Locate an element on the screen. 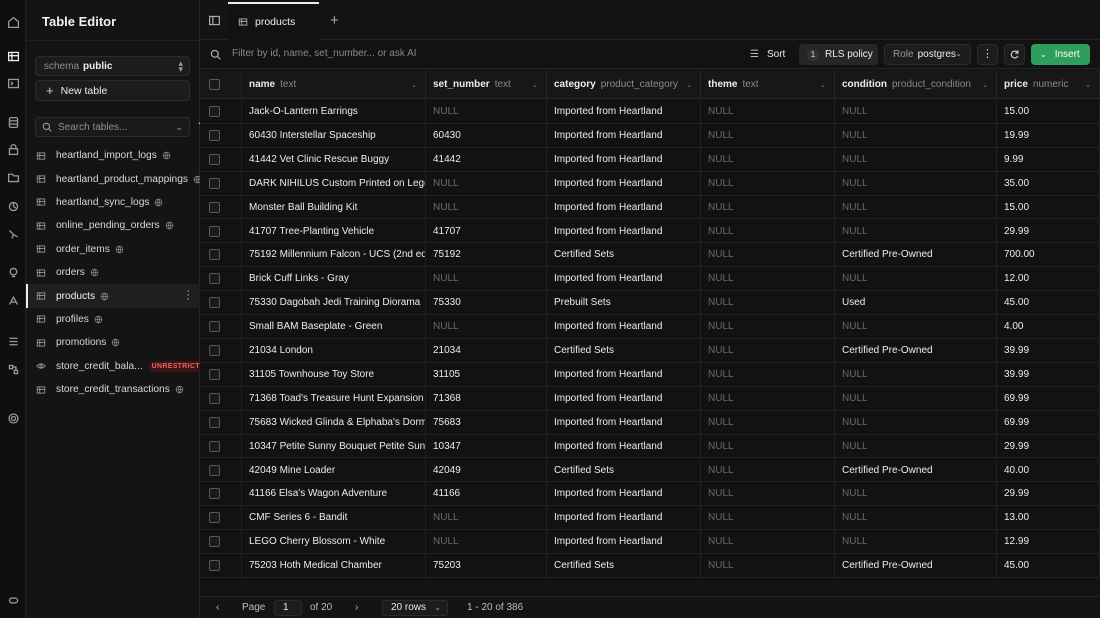 The image size is (1100, 618). new-tab-icon: + is located at coordinates (334, 20).